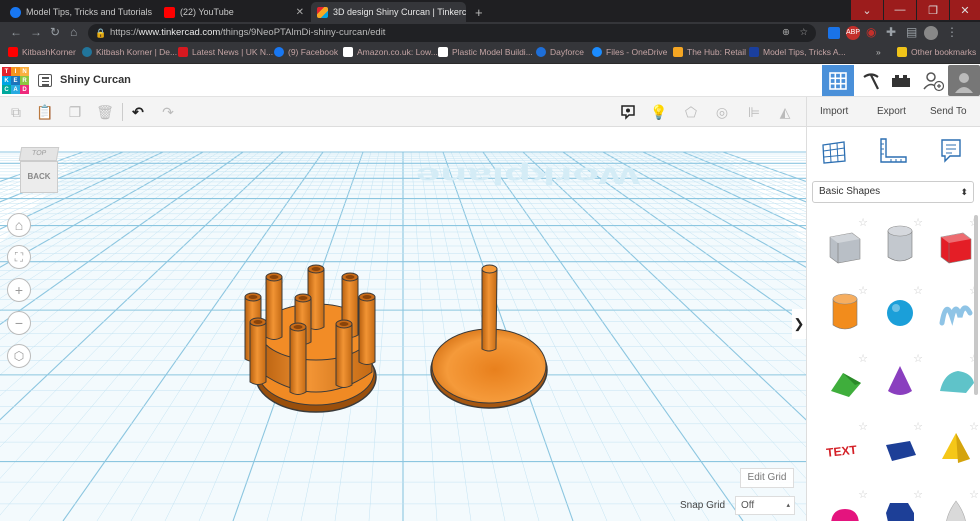 Image resolution: width=980 pixels, height=521 pixels. What do you see at coordinates (765, 505) in the screenshot?
I see `snap-grid-select: Off ▴` at bounding box center [765, 505].